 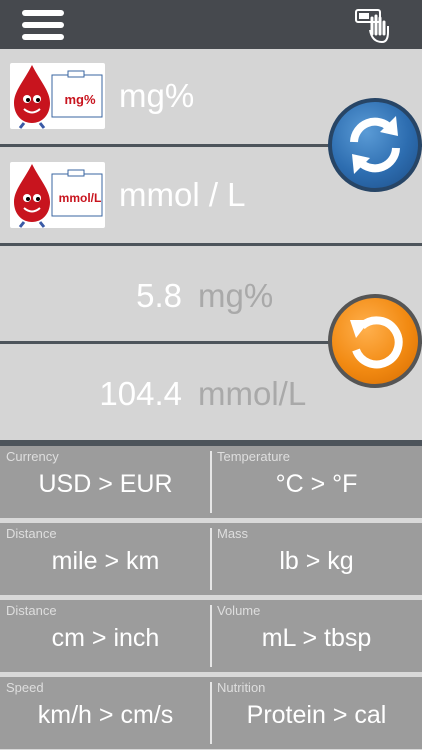 I want to click on shortcut-distance-mile: Distance mile > km, so click(x=105, y=559).